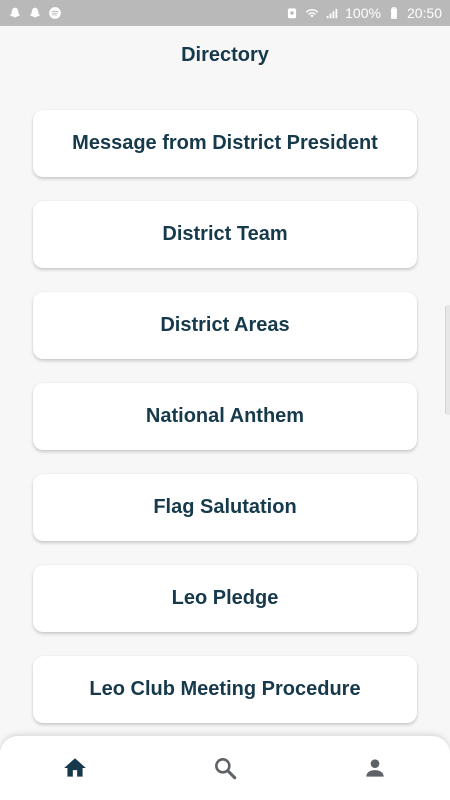 This screenshot has width=450, height=800. I want to click on signal-icon, so click(332, 13).